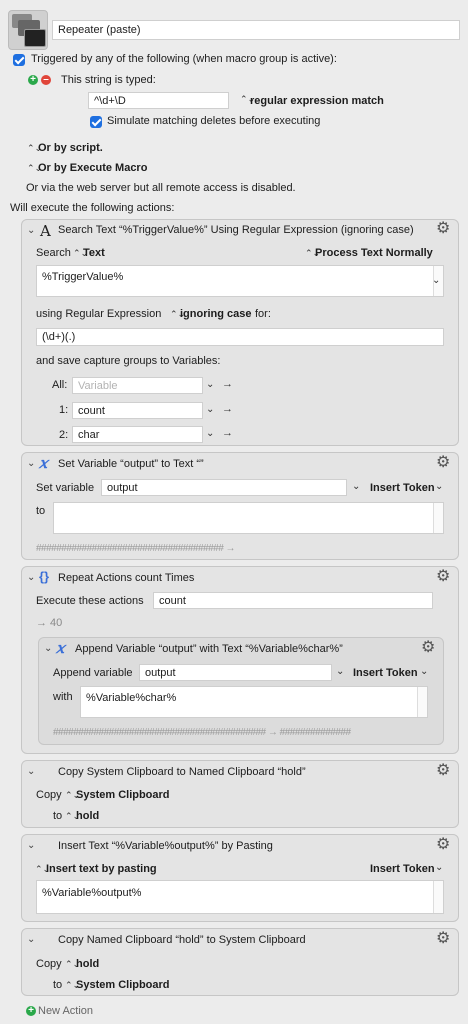 This screenshot has height=1024, width=468. I want to click on execute-label: Execute these actions, so click(90, 601).